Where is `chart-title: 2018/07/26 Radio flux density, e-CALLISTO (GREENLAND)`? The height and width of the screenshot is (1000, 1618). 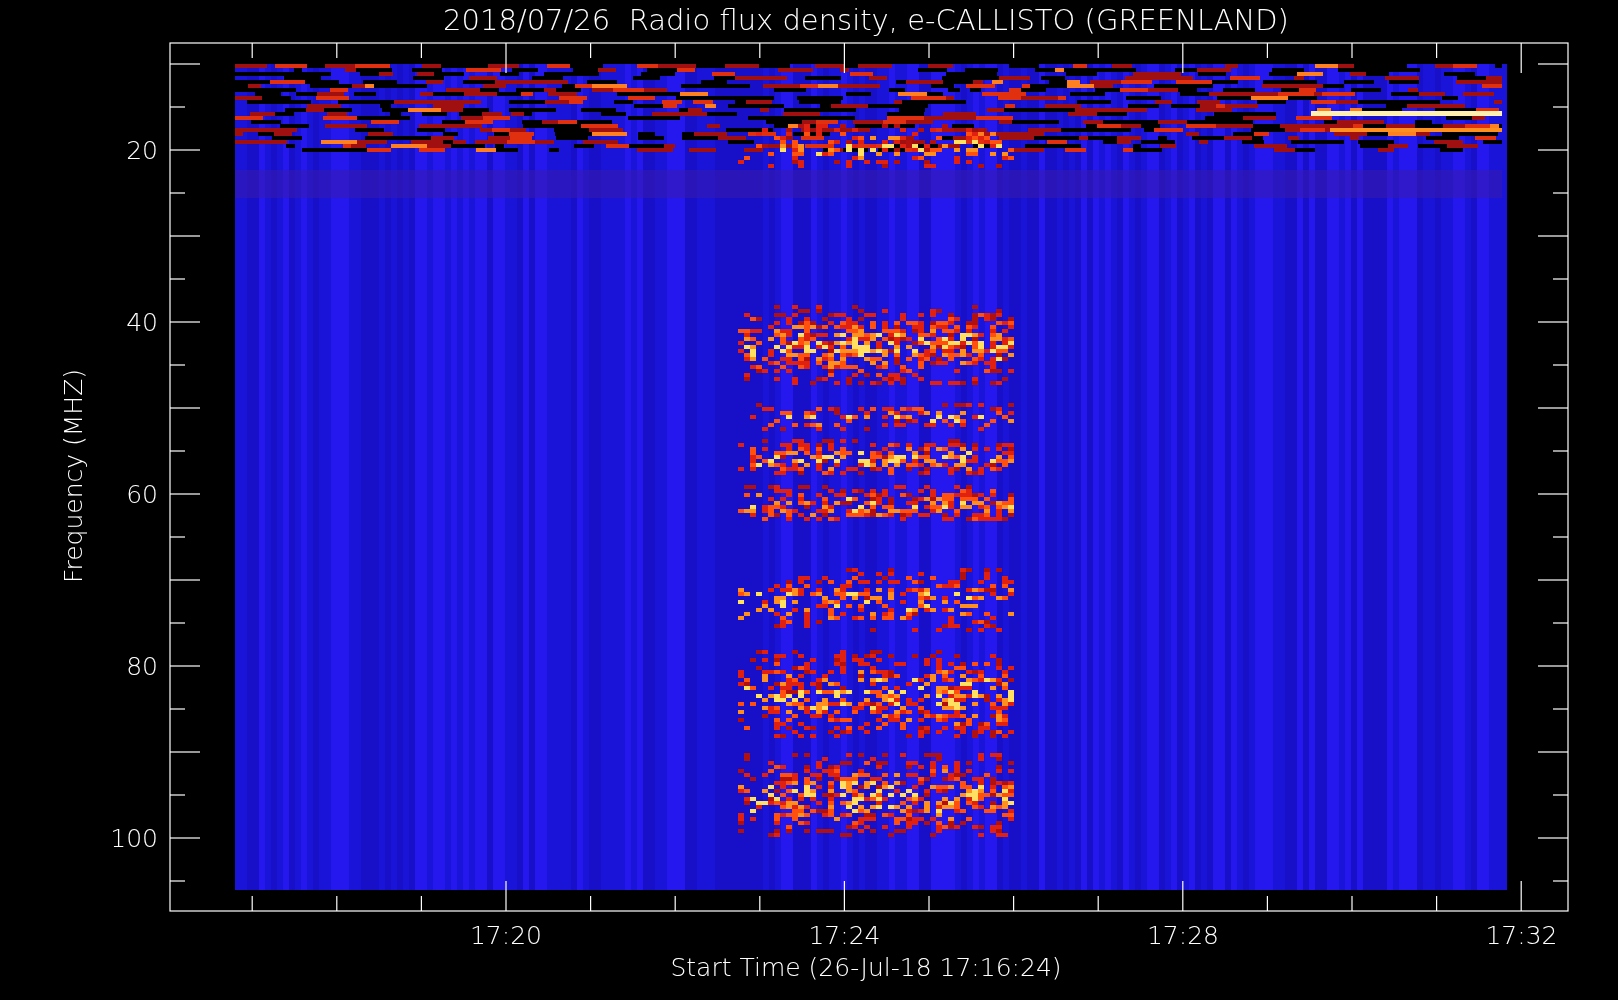
chart-title: 2018/07/26 Radio flux density, e-CALLISTO (GREENLAND) is located at coordinates (866, 20).